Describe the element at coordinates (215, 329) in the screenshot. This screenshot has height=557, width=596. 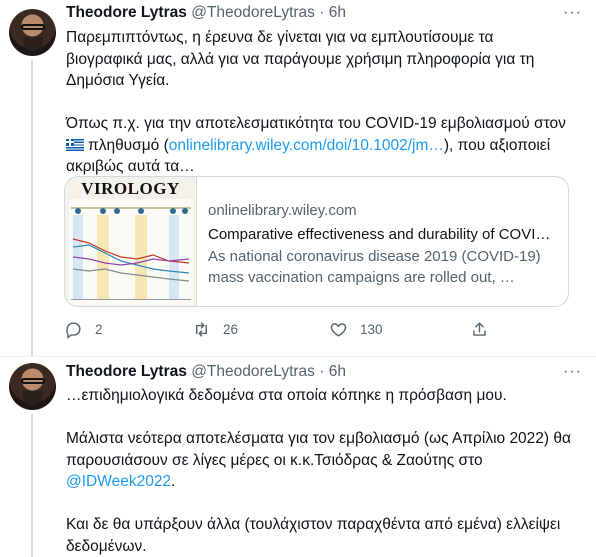
I see `retweet-button: 26` at that location.